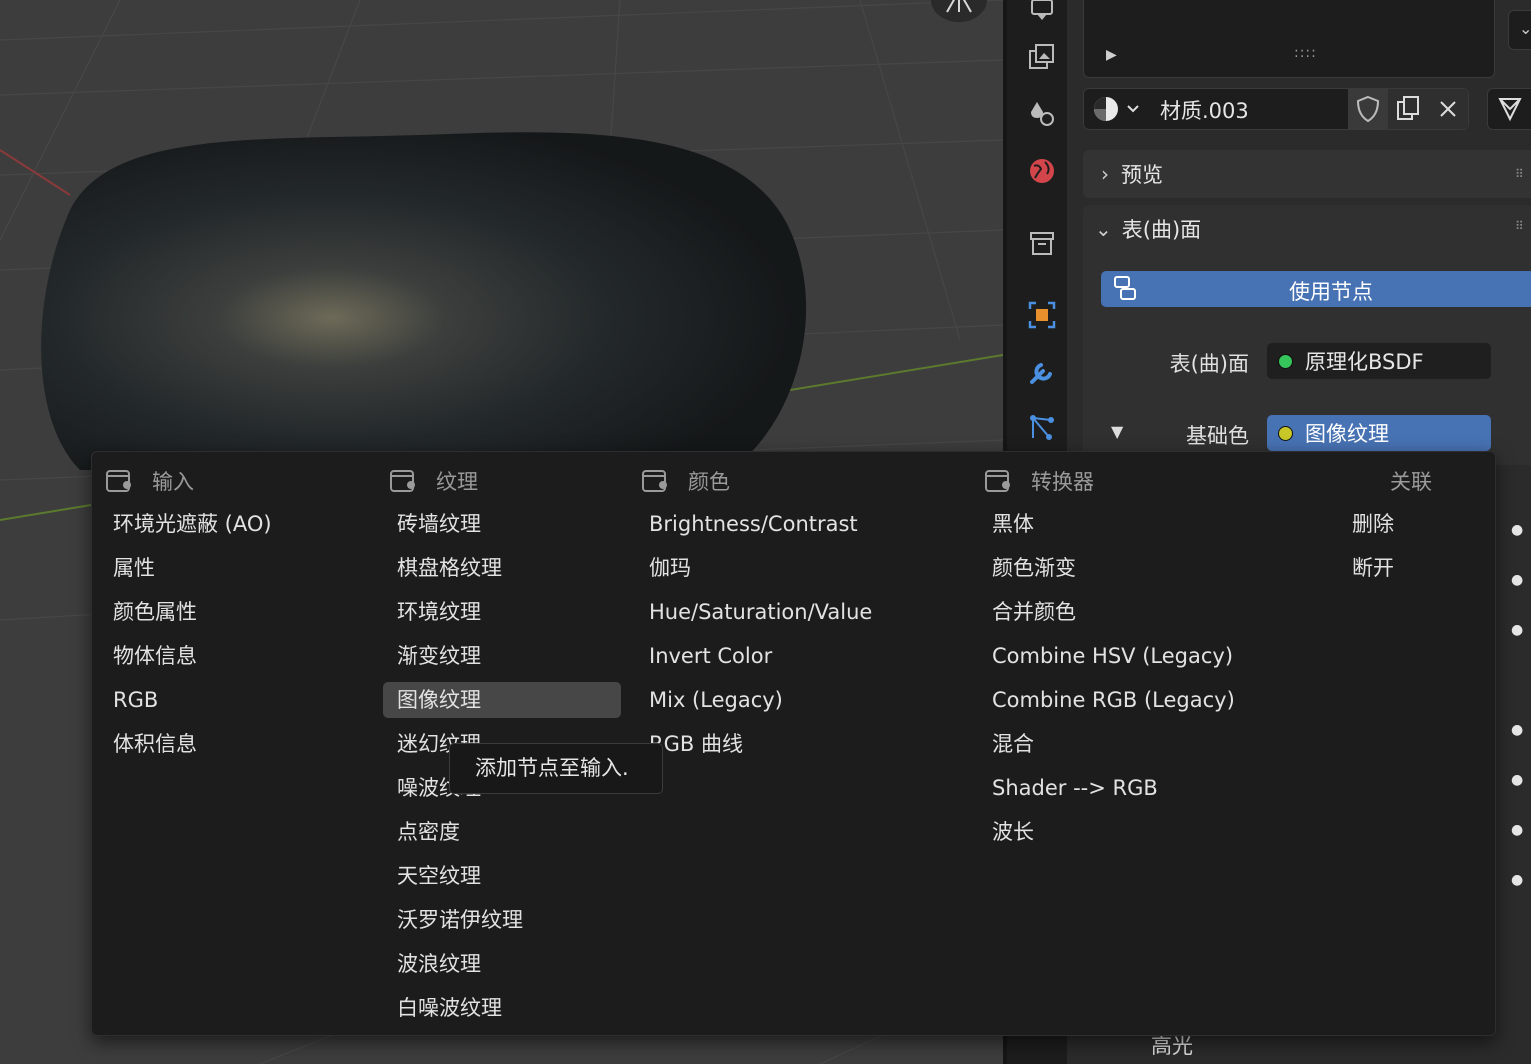 The image size is (1531, 1064). Describe the element at coordinates (1105, 174) in the screenshot. I see `chevron-right-icon: ›` at that location.